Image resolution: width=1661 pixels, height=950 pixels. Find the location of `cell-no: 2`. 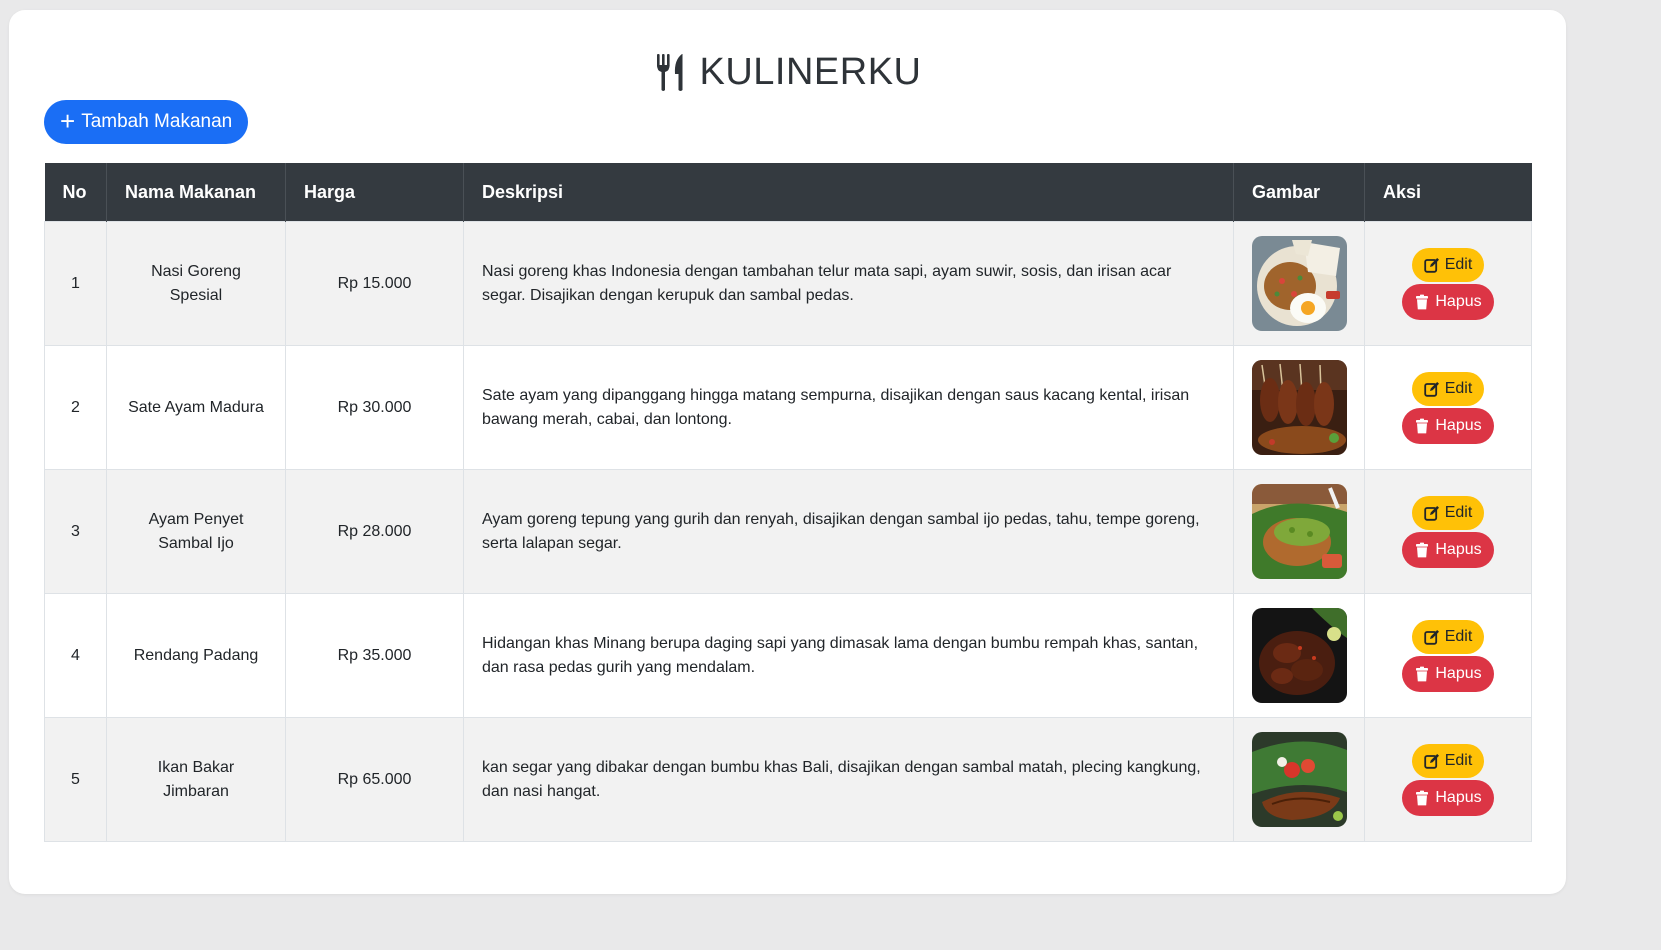

cell-no: 2 is located at coordinates (75, 407).